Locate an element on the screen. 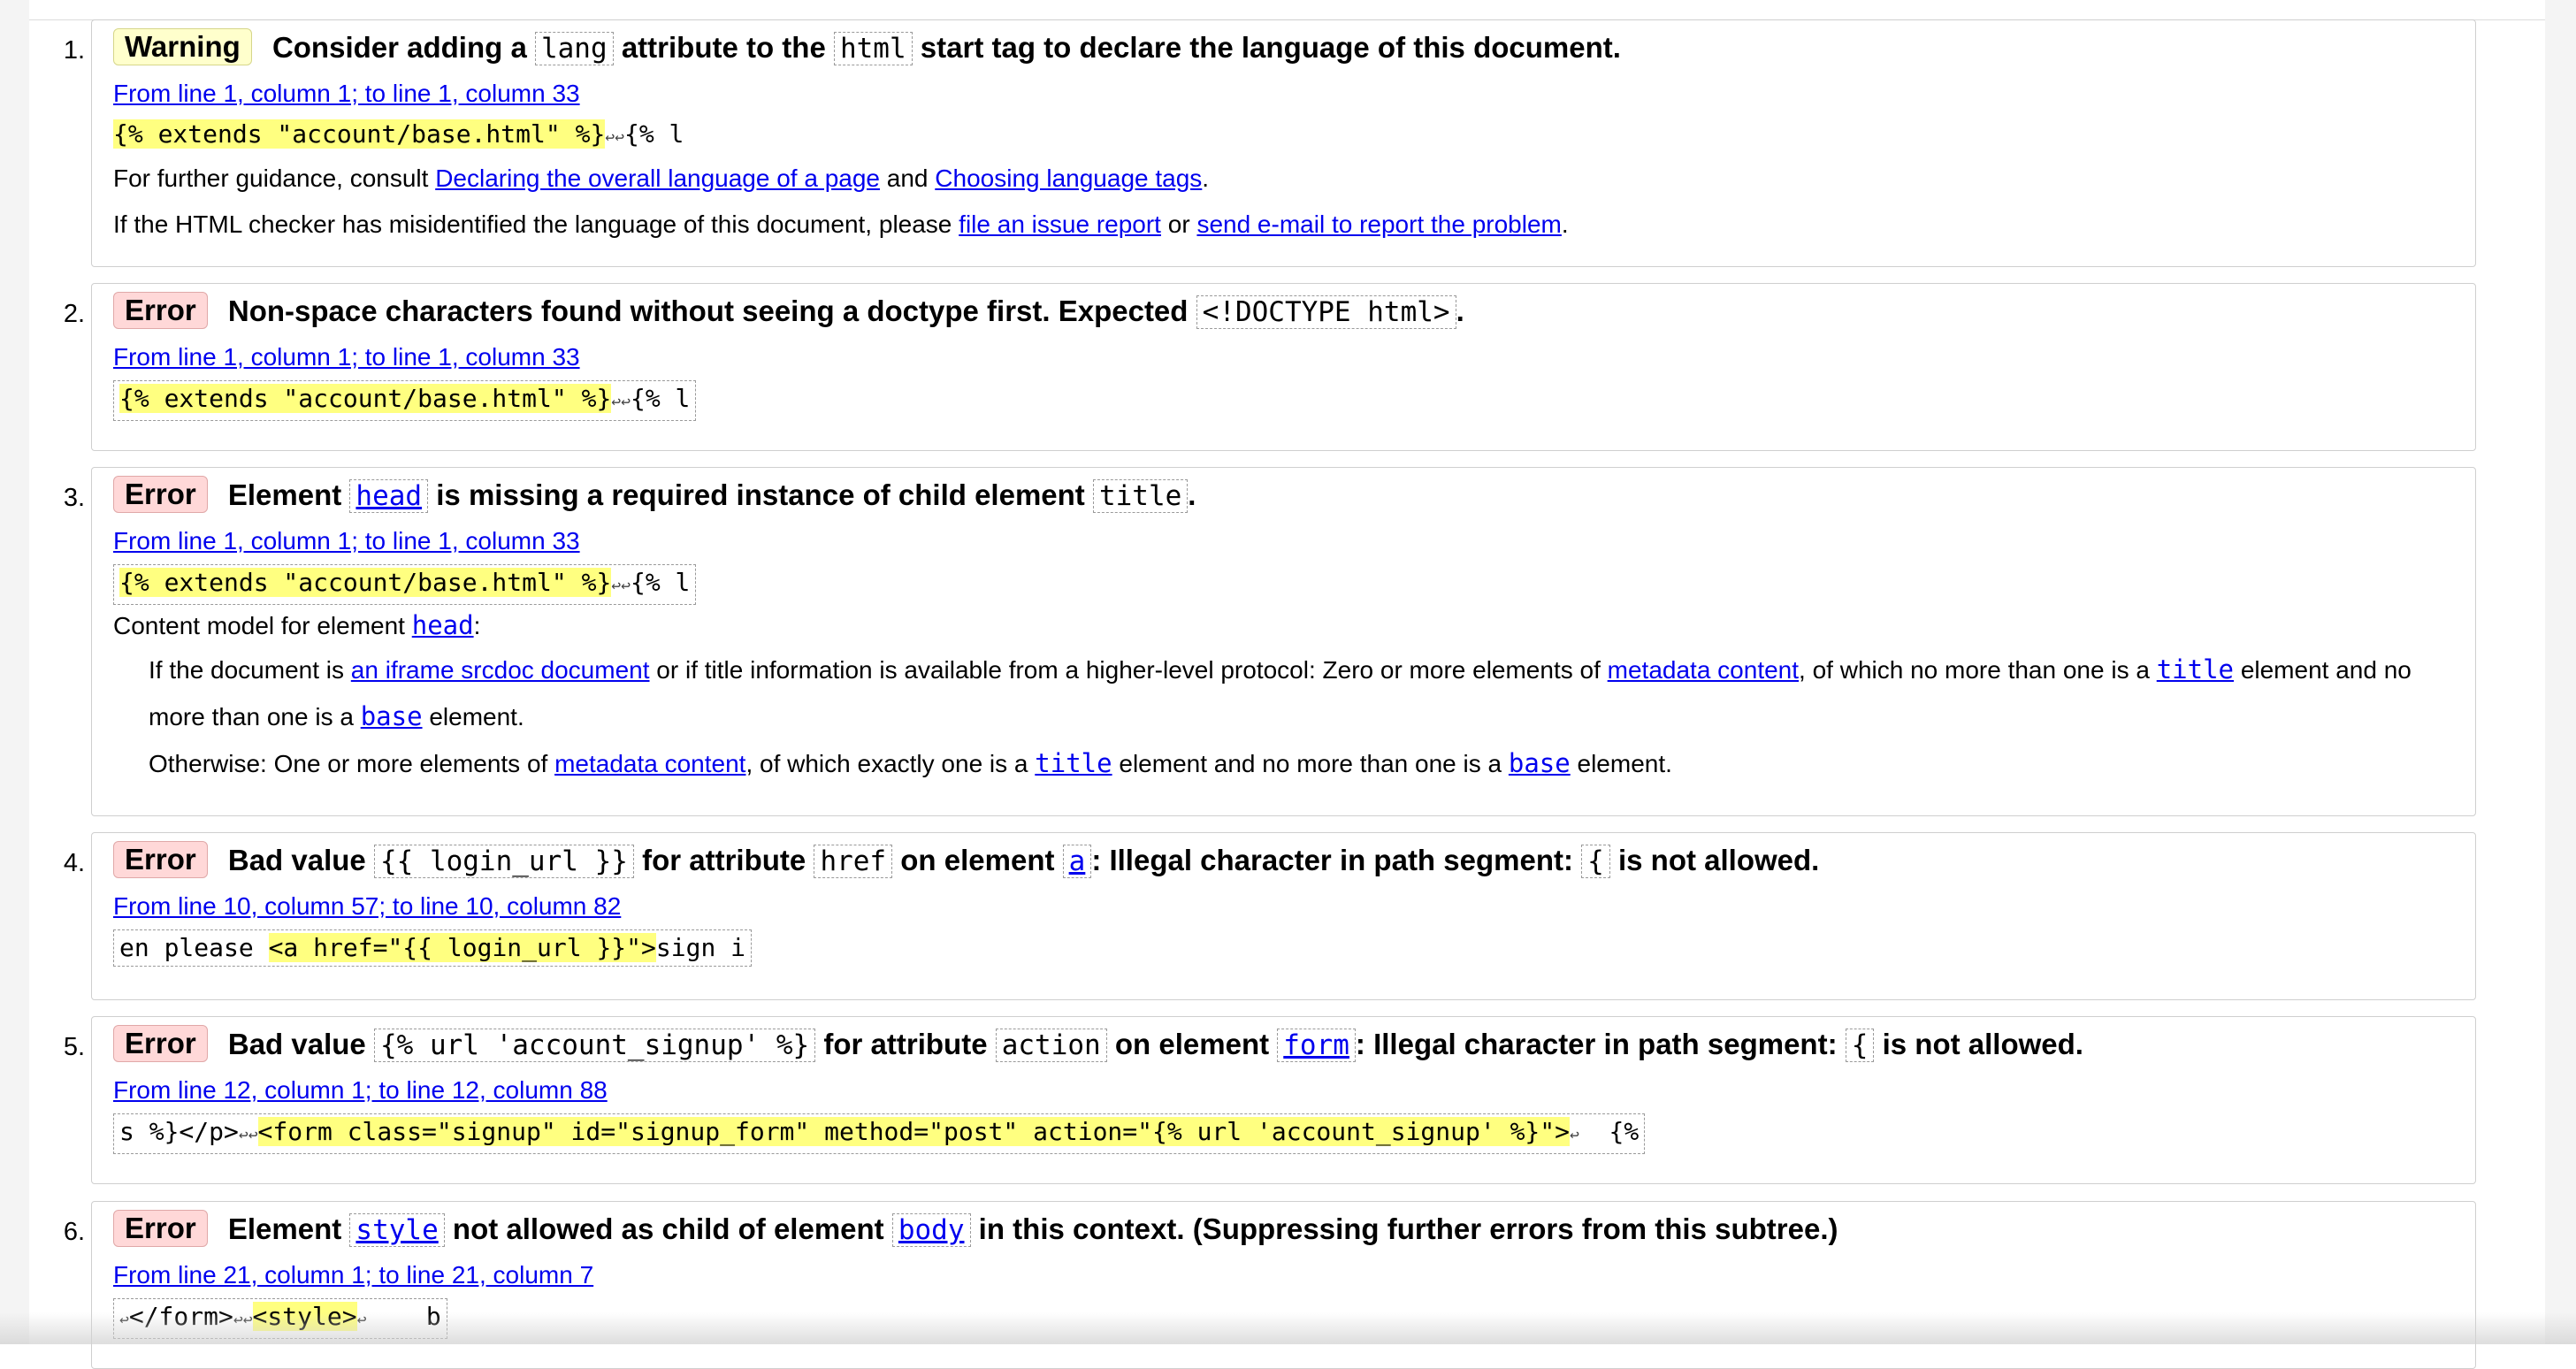 The image size is (2576, 1369). element-a-link: a is located at coordinates (1078, 861).